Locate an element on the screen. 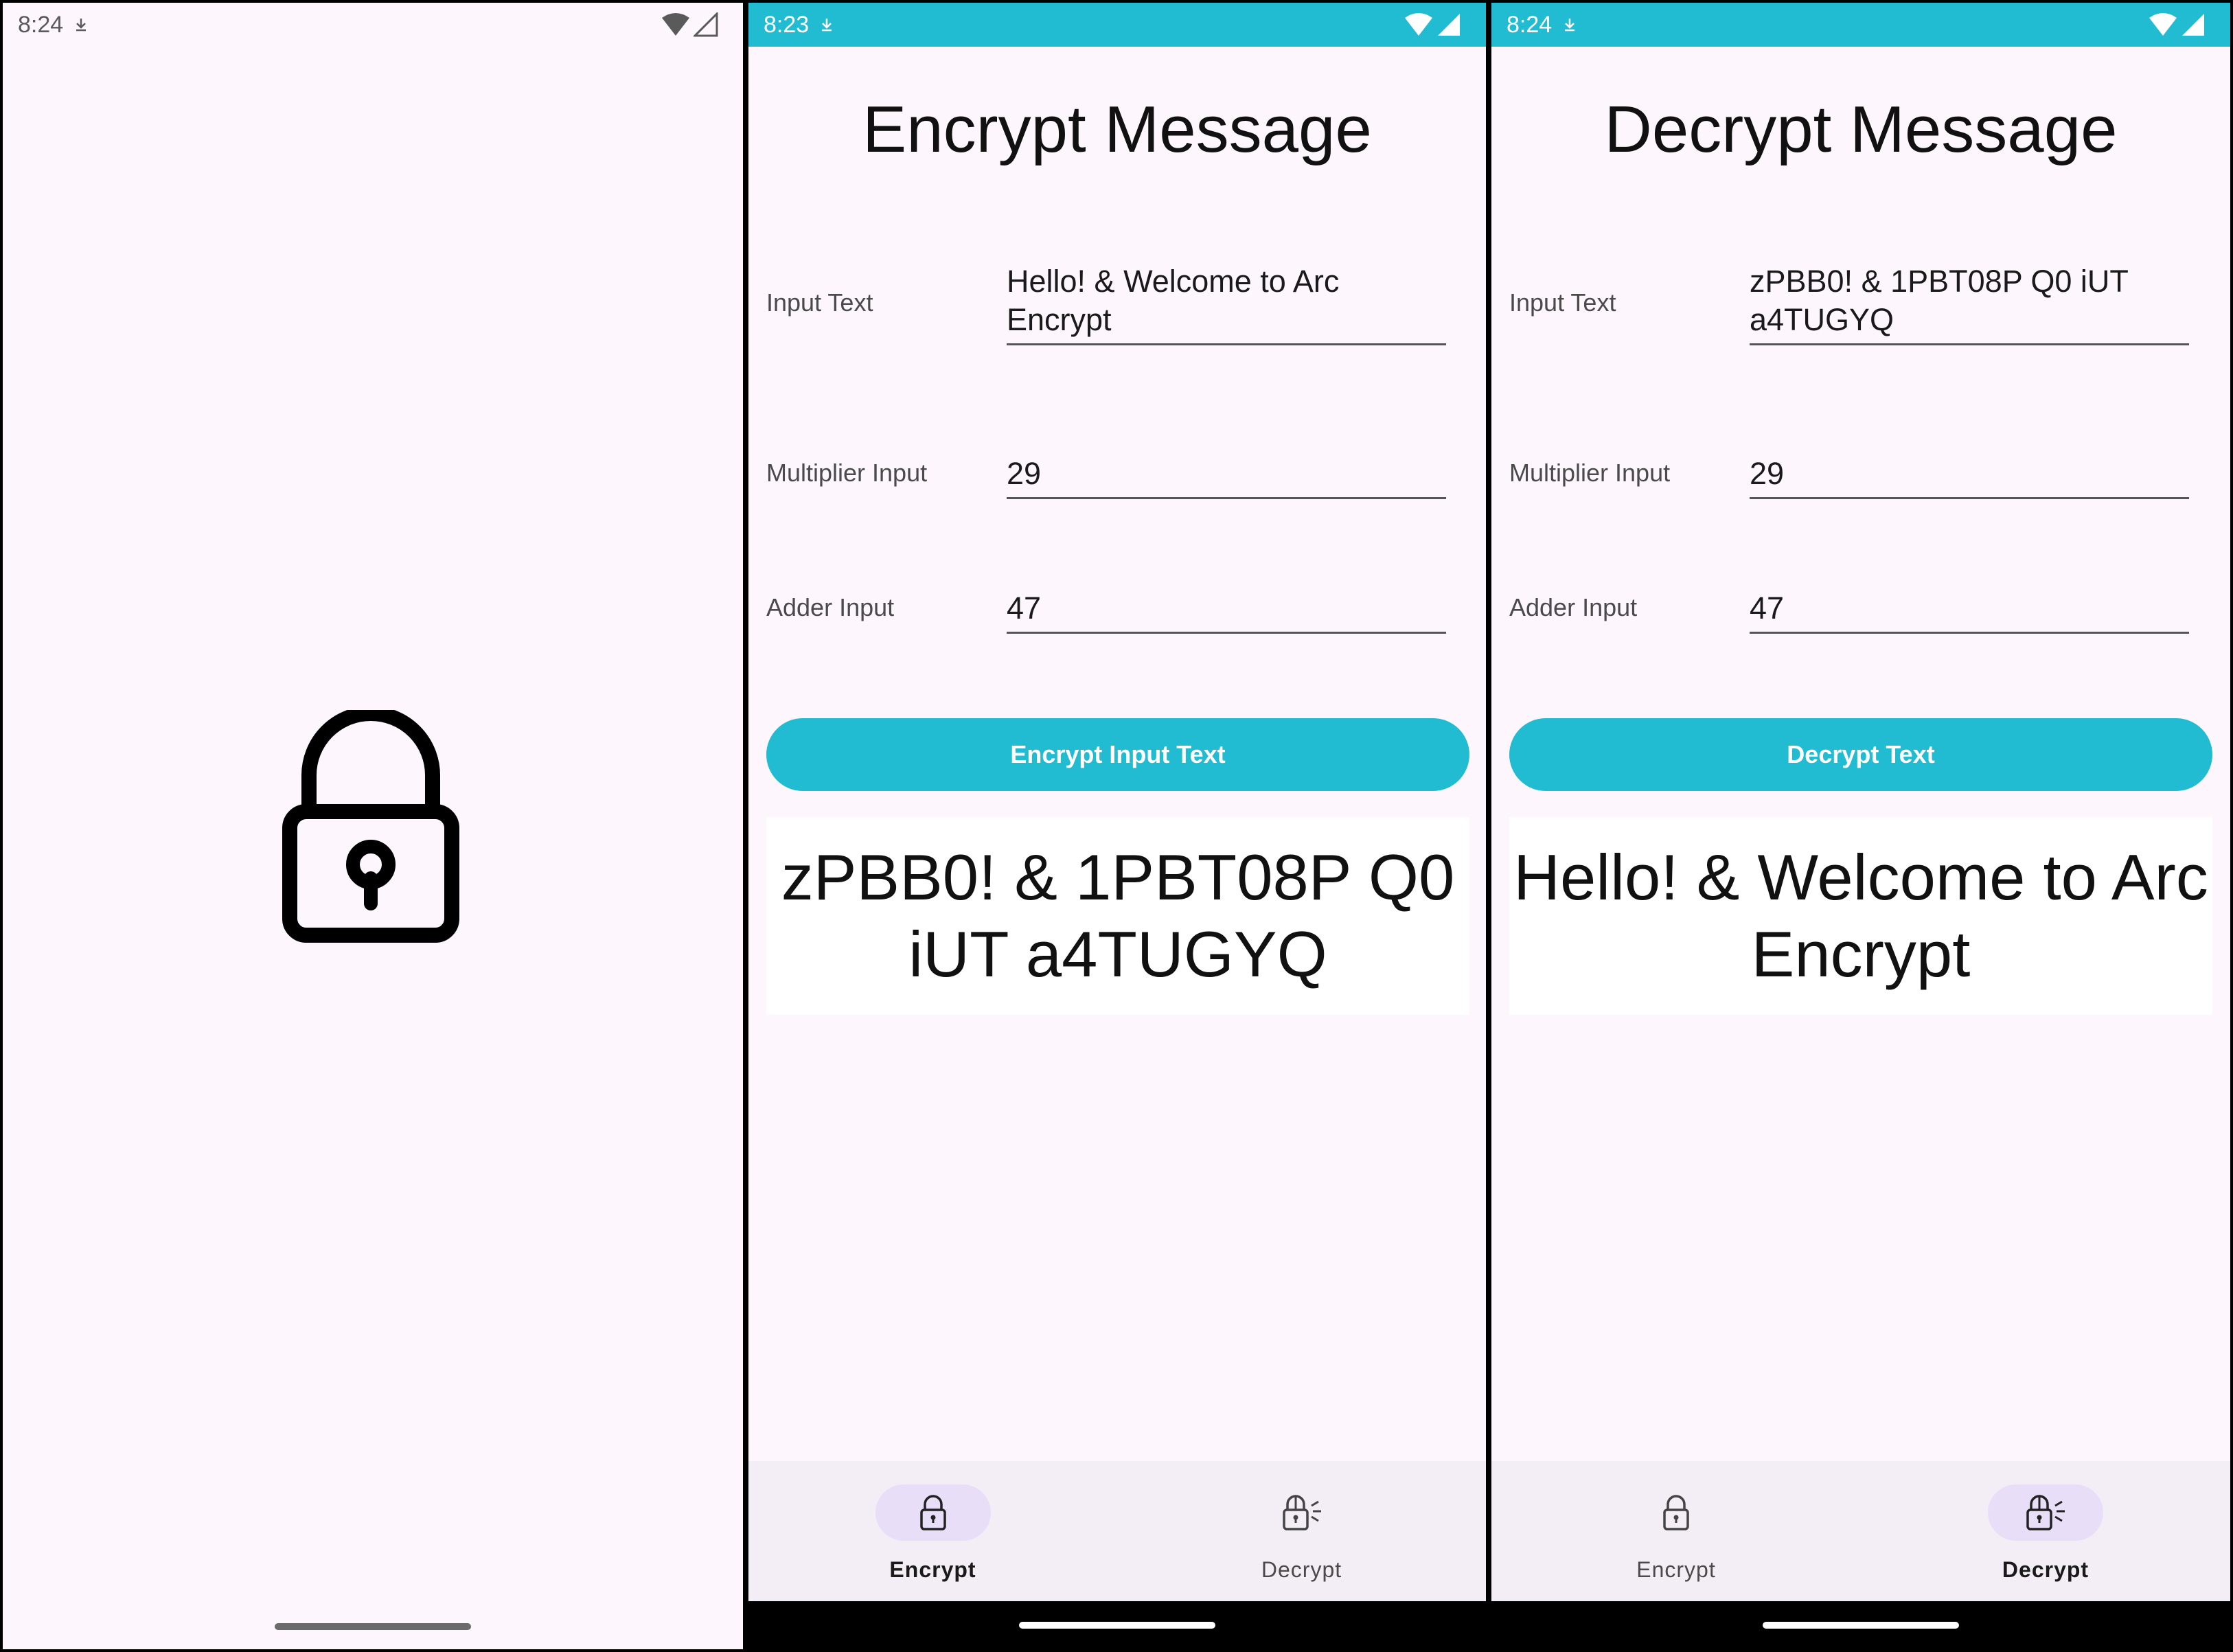  input-text-field: zPBB0! & 1PBT08P Q0 iUT a4TUGYQ is located at coordinates (1969, 303).